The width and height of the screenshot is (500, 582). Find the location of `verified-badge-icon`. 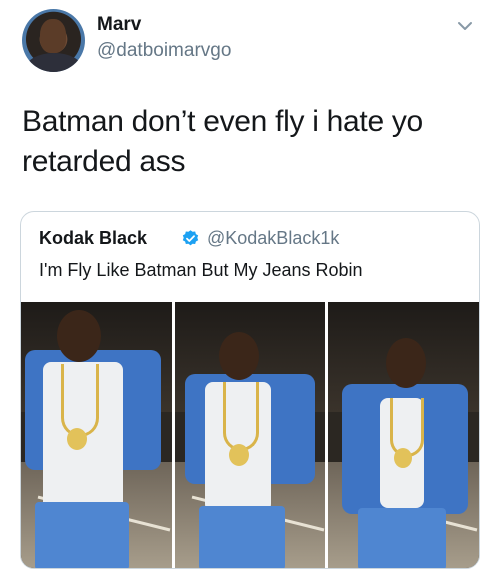

verified-badge-icon is located at coordinates (190, 238).